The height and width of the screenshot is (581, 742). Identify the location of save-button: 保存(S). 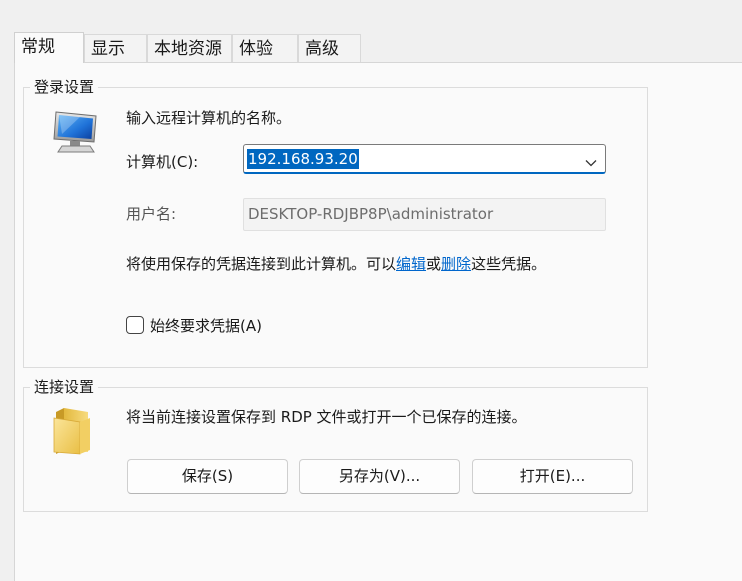
(207, 476).